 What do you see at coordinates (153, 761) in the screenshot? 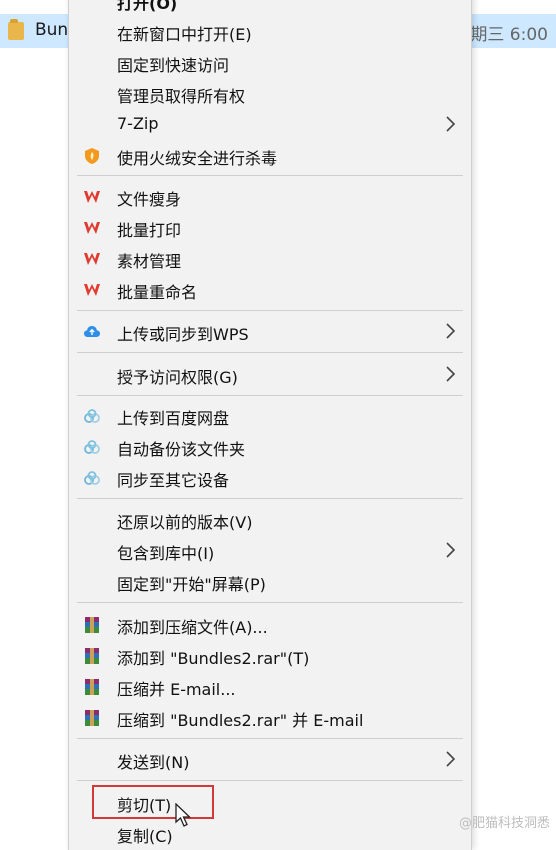
I see `menu-item-label: 发送到(N)` at bounding box center [153, 761].